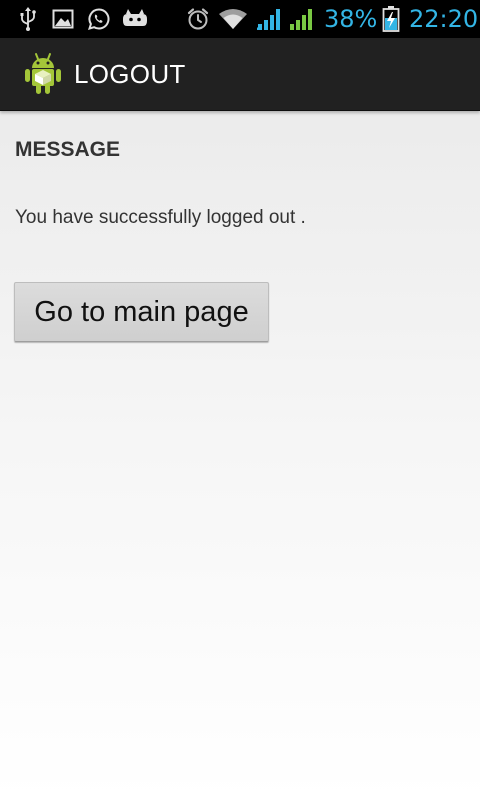 Image resolution: width=480 pixels, height=800 pixels. Describe the element at coordinates (68, 149) in the screenshot. I see `section-header: MESSAGE` at that location.